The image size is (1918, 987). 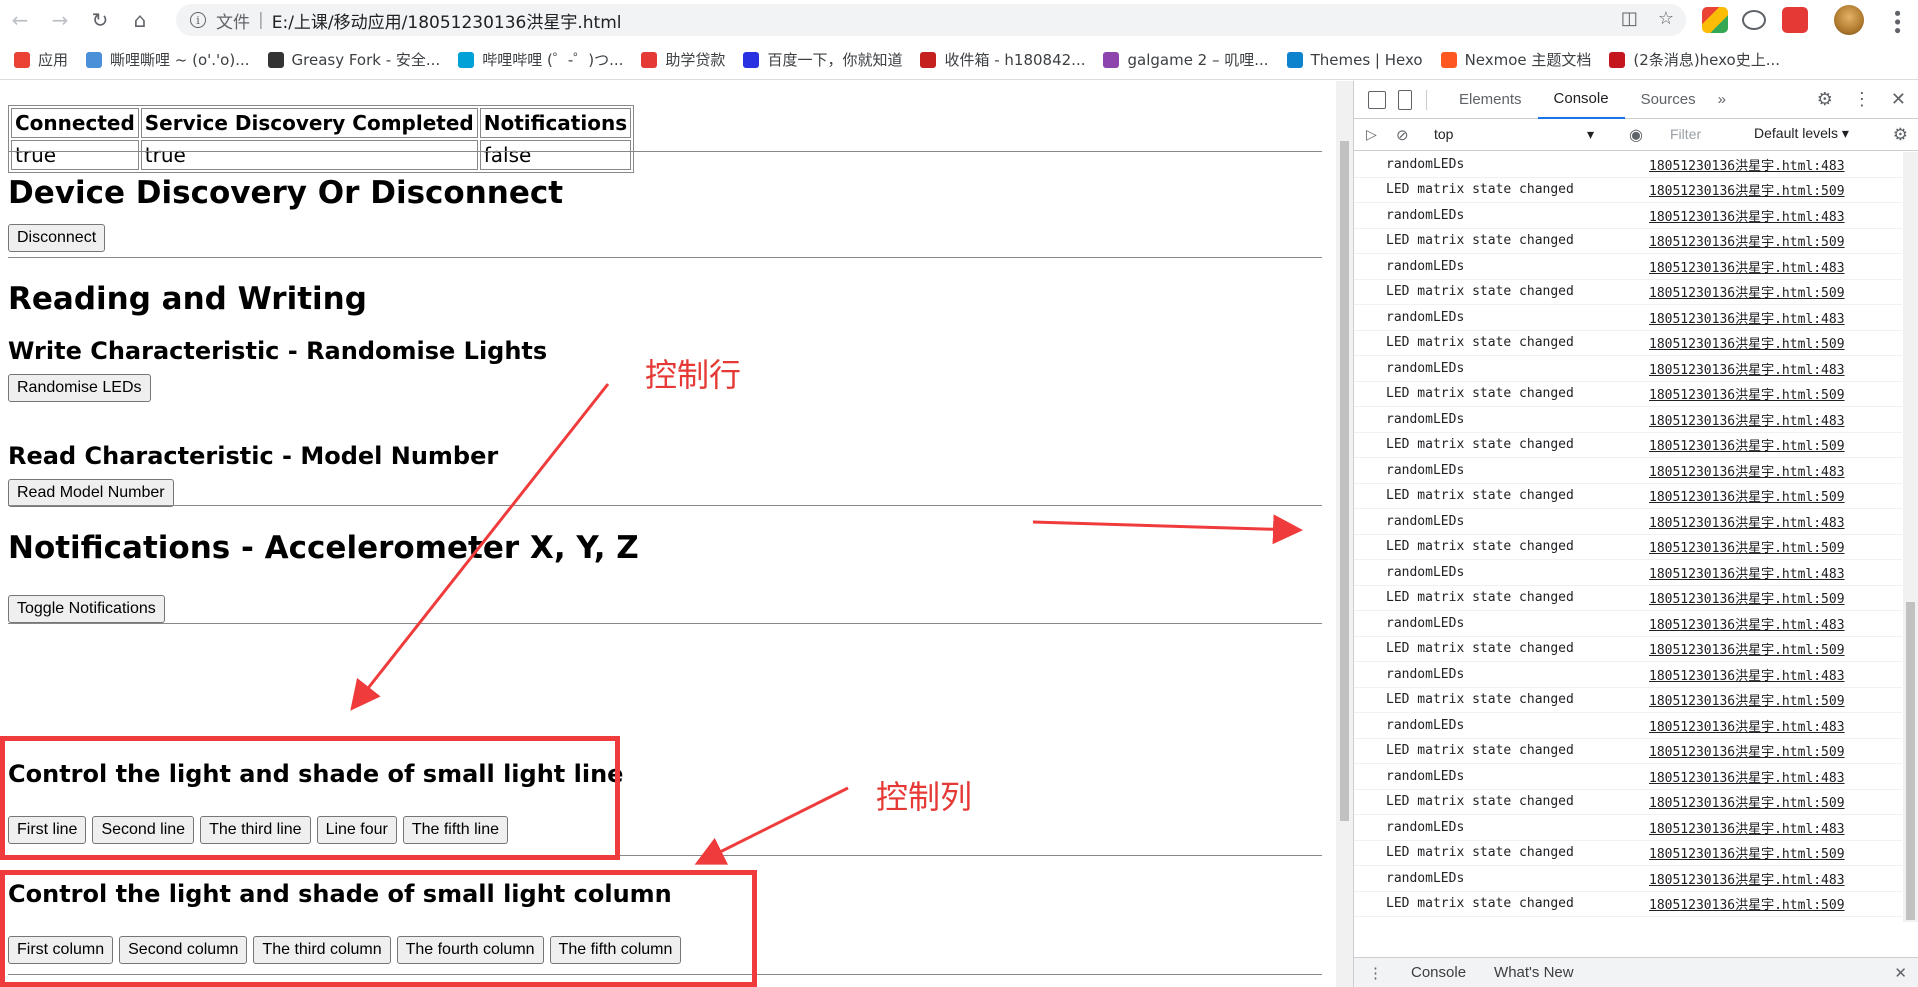 I want to click on tab-elements: Elements, so click(x=1490, y=100).